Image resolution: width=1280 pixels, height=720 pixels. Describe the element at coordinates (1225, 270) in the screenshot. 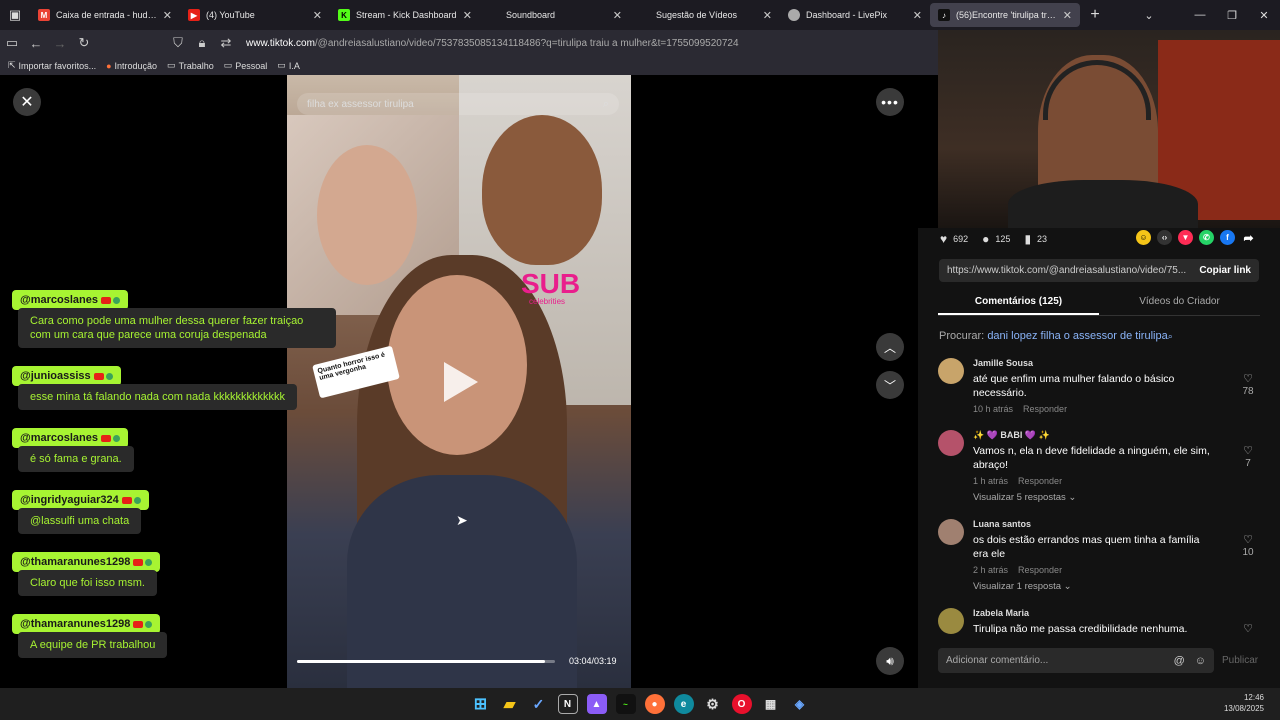

I see `copy-link-button: Copiar link` at that location.